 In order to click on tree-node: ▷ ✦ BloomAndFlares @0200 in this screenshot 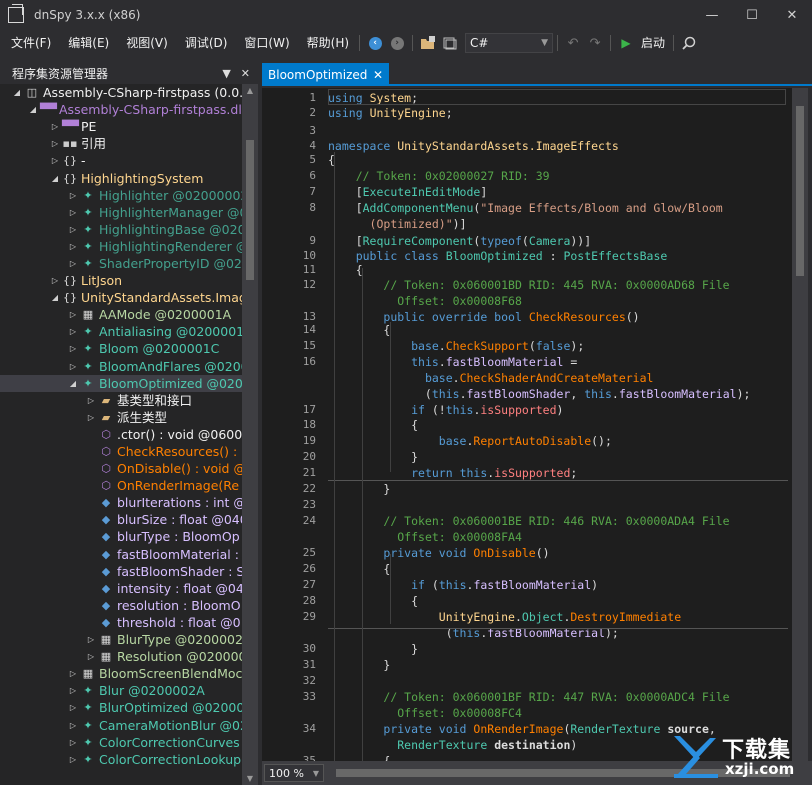, I will do `click(121, 366)`.